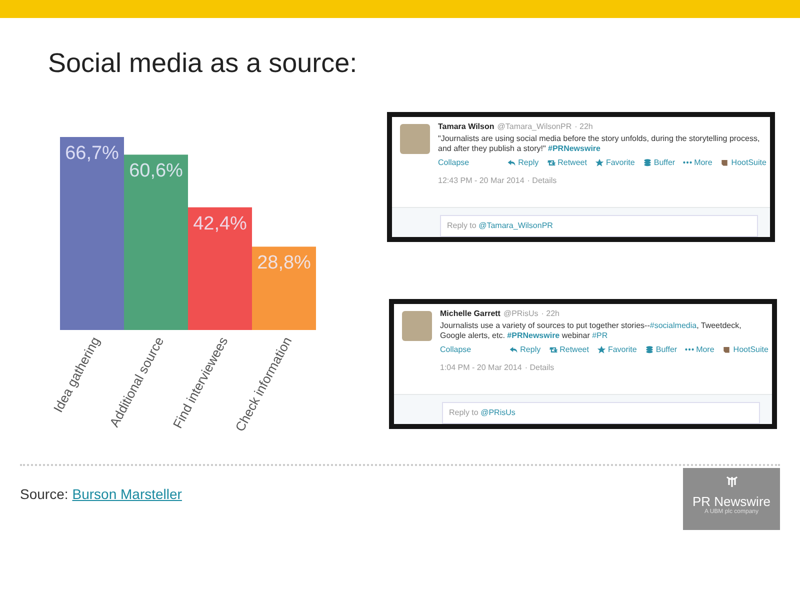 Image resolution: width=800 pixels, height=600 pixels. I want to click on reply-field: Reply to @Tamara_WilsonPR, so click(599, 226).